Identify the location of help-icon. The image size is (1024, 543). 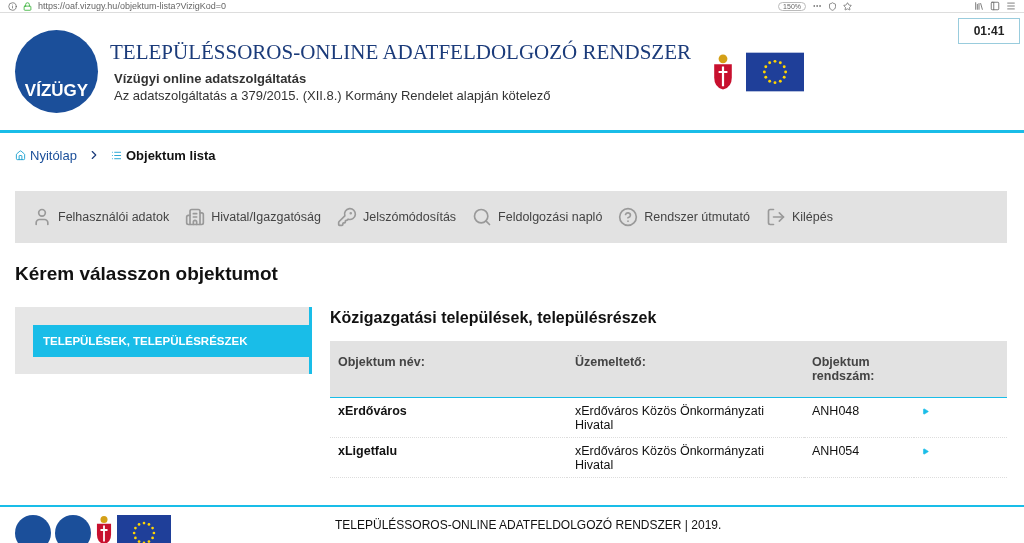
(628, 217).